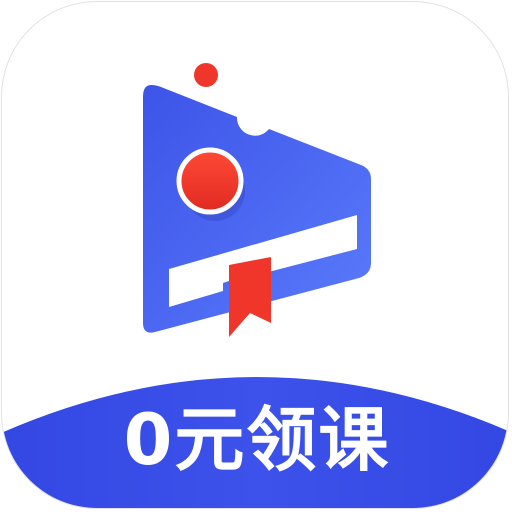  I want to click on bookmark-ribbon-shape, so click(250, 297).